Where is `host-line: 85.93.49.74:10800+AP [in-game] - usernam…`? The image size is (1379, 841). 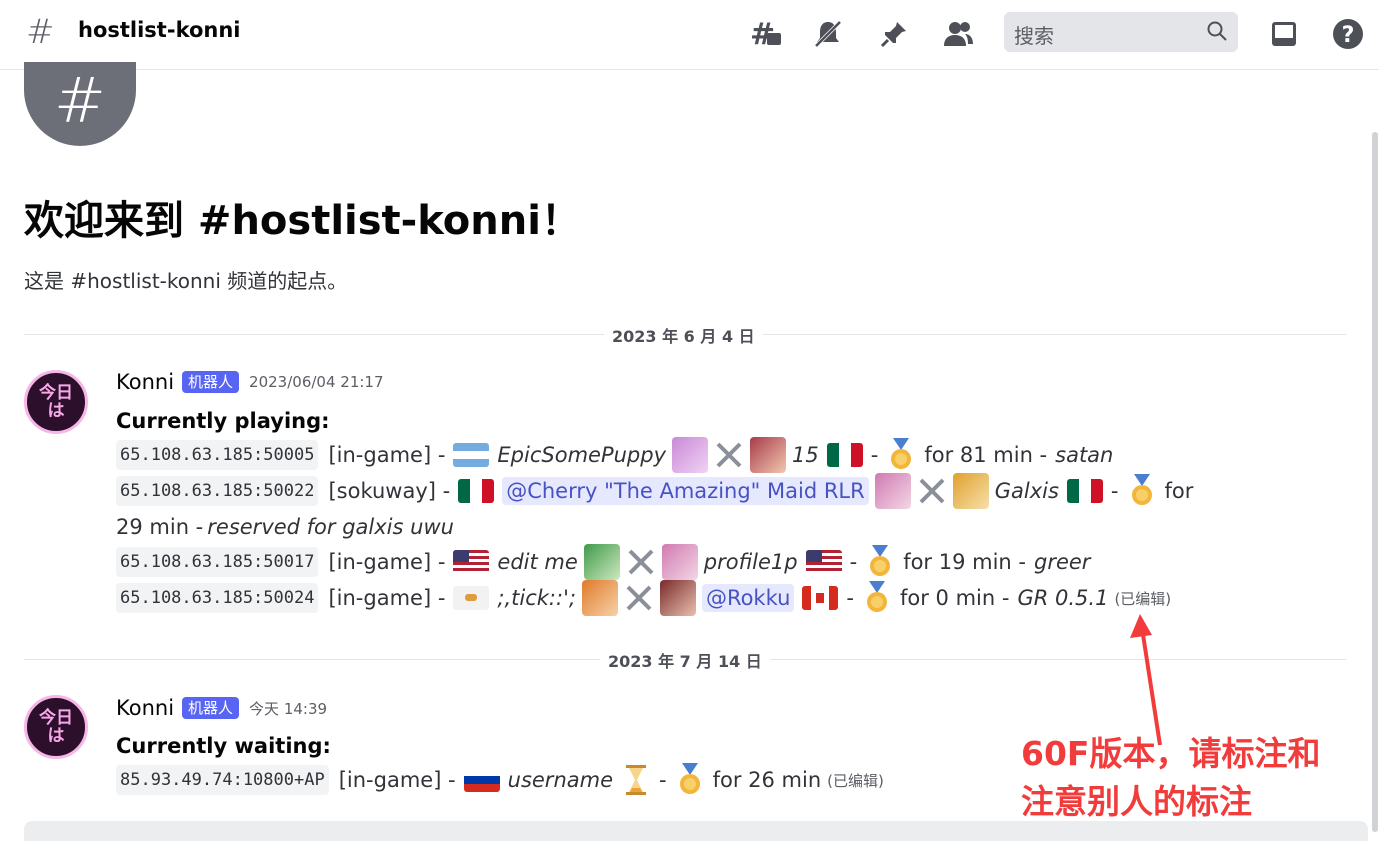
host-line: 85.93.49.74:10800+AP [in-game] - usernam… is located at coordinates (500, 780).